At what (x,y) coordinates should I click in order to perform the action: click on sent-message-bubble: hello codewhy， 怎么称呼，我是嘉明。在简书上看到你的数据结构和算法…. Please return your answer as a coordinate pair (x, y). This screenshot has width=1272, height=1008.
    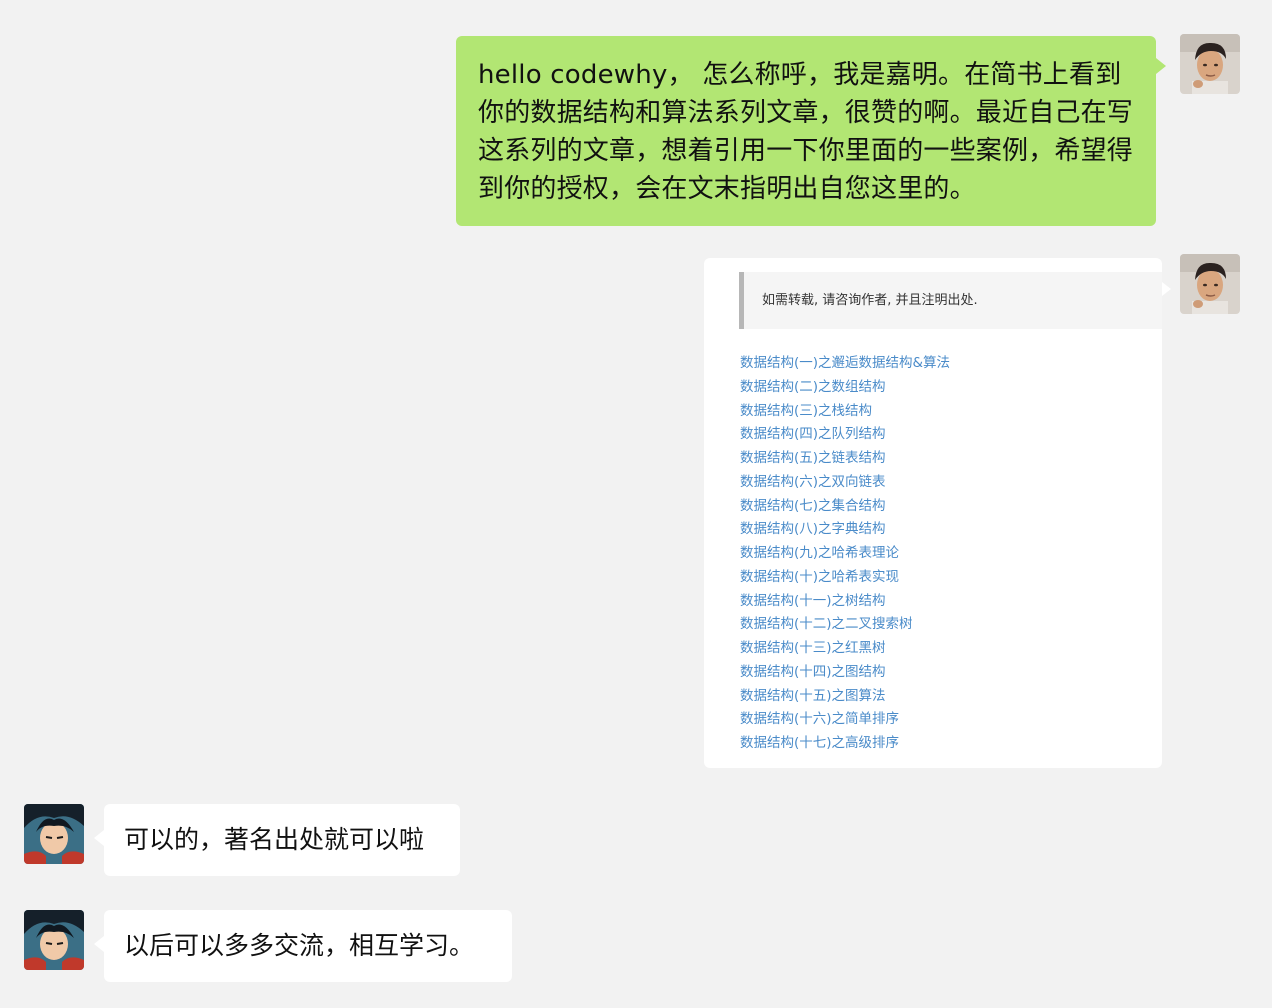
    Looking at the image, I should click on (811, 131).